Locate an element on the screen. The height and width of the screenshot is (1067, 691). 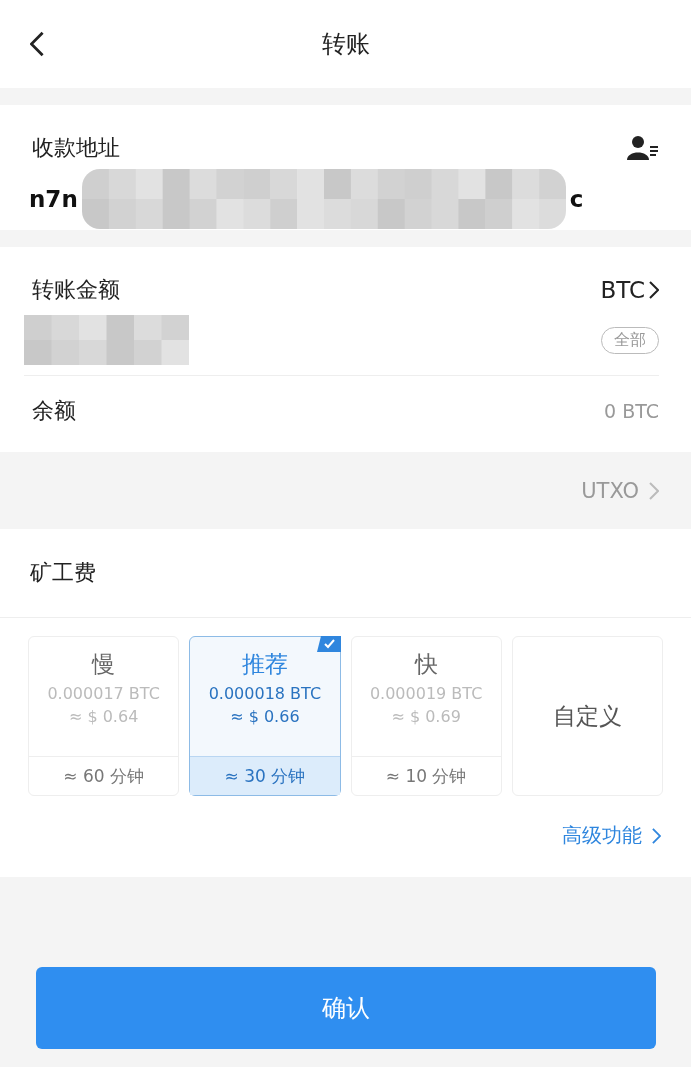
fee-amount: 0.000017 BTC is located at coordinates (103, 693).